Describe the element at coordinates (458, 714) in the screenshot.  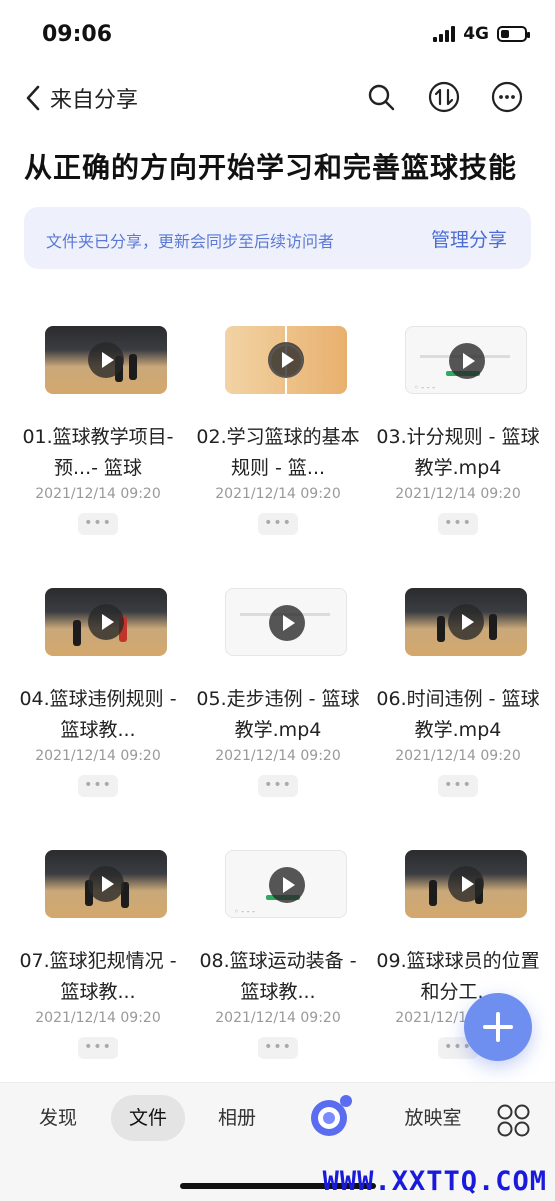
I see `file-name: 06.时间违例 - 篮球教学.mp4` at that location.